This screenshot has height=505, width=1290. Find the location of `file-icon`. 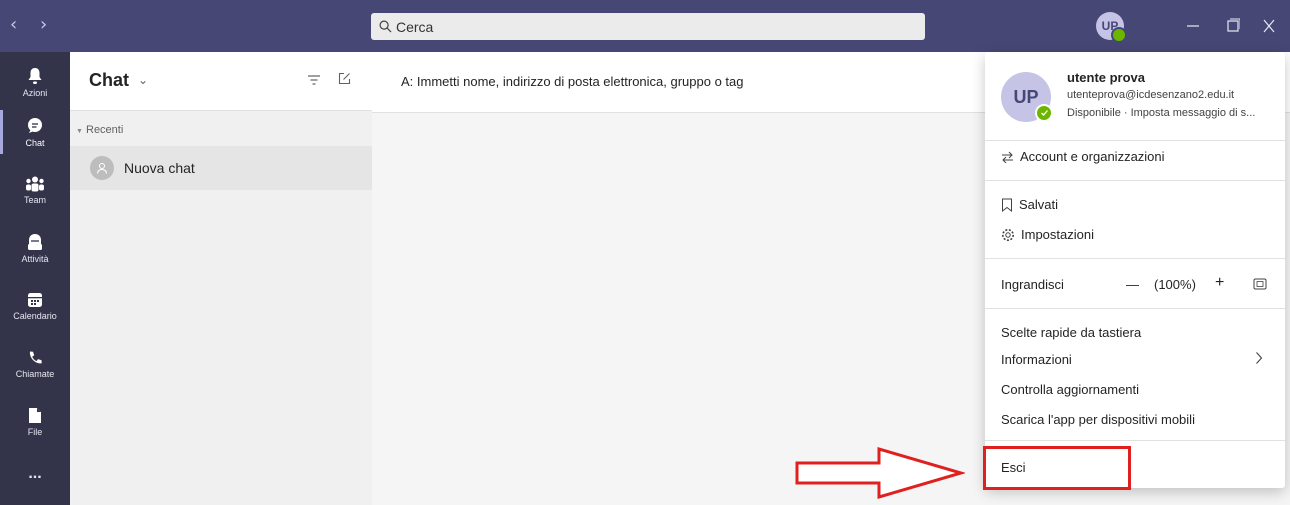

file-icon is located at coordinates (35, 415).